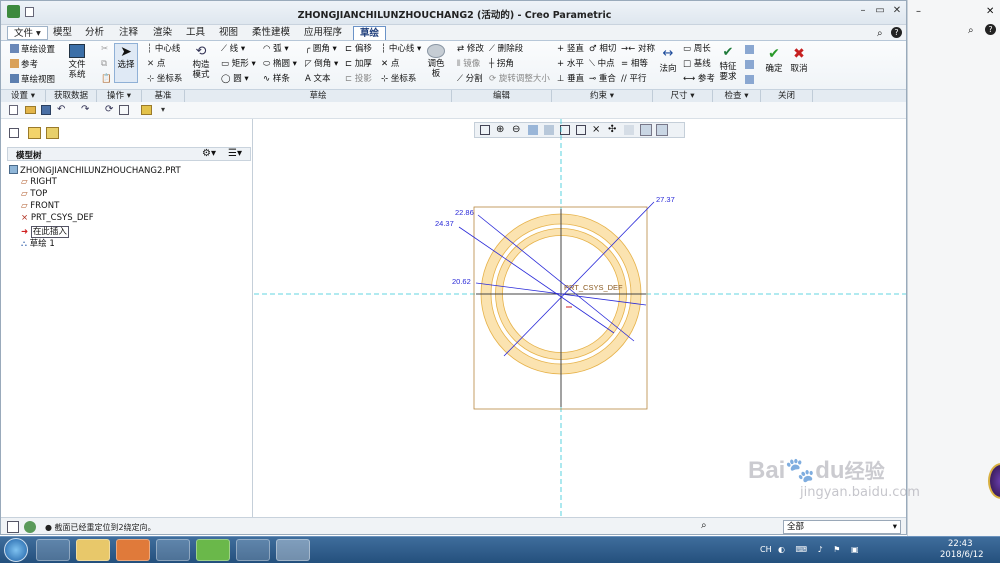 The height and width of the screenshot is (563, 1000). What do you see at coordinates (195, 33) in the screenshot?
I see `tab-tools: 工具` at bounding box center [195, 33].